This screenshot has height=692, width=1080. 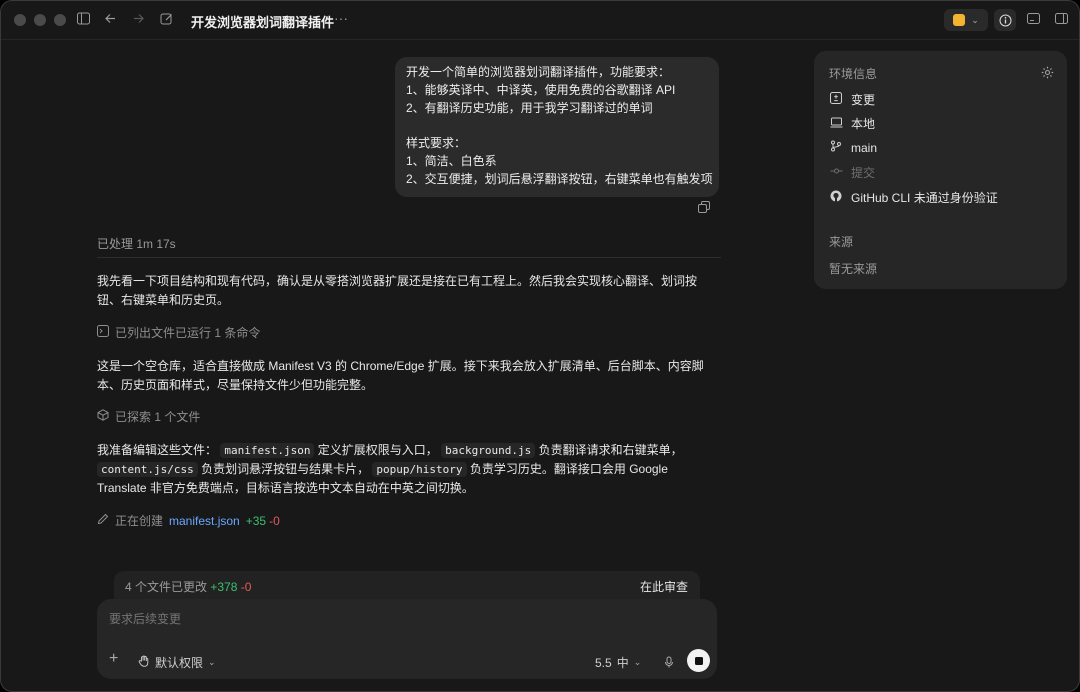 What do you see at coordinates (103, 332) in the screenshot?
I see `terminal-icon` at bounding box center [103, 332].